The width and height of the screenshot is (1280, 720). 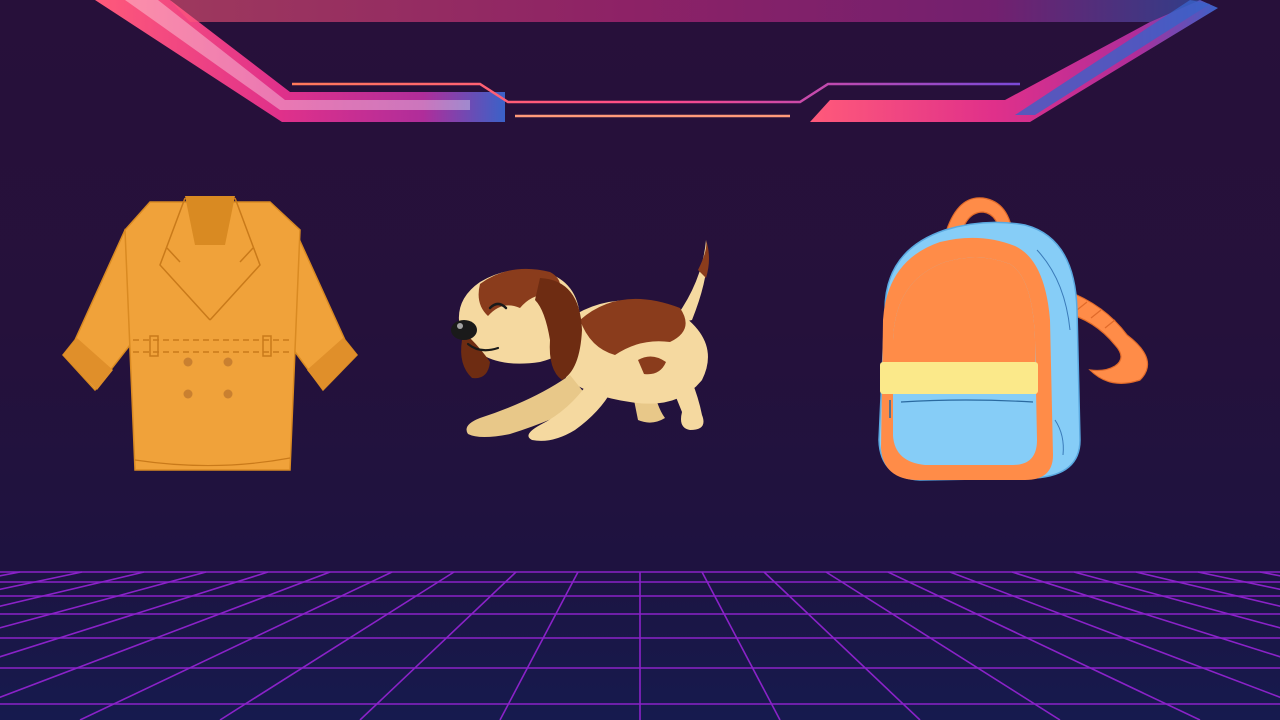 What do you see at coordinates (210, 333) in the screenshot?
I see `coat-icon` at bounding box center [210, 333].